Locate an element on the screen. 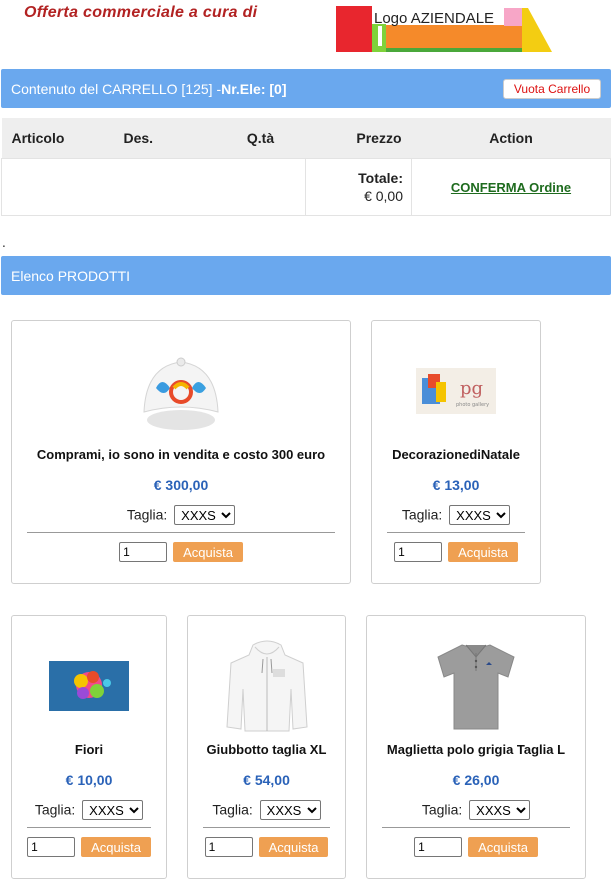  product-price: € 13,00 is located at coordinates (456, 485).